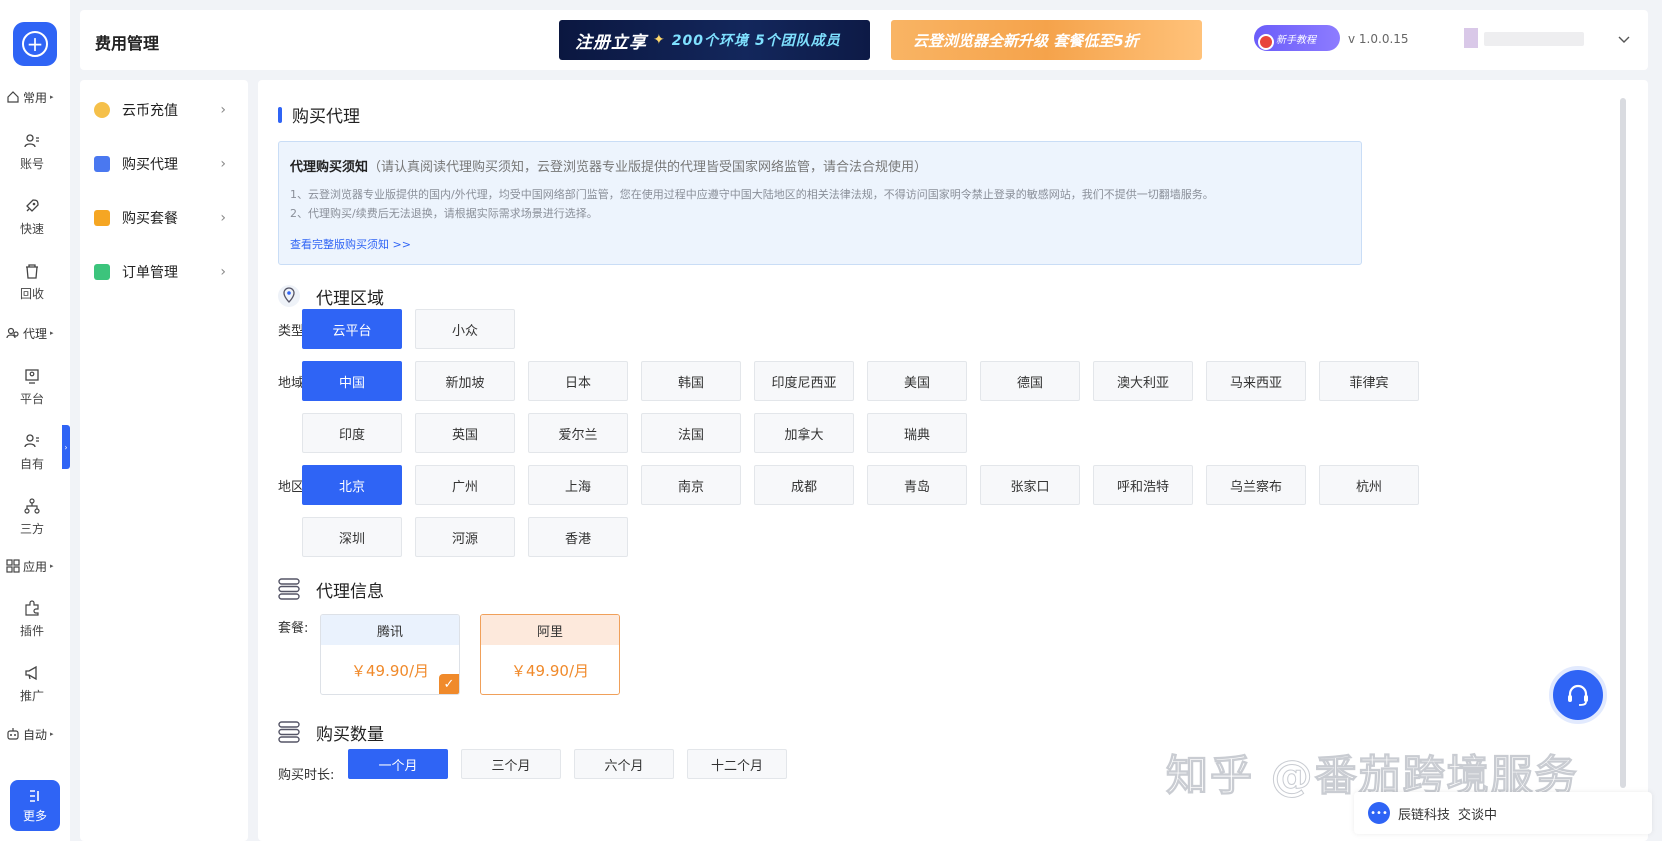 The width and height of the screenshot is (1662, 841). Describe the element at coordinates (917, 485) in the screenshot. I see `district-option: 青岛` at that location.